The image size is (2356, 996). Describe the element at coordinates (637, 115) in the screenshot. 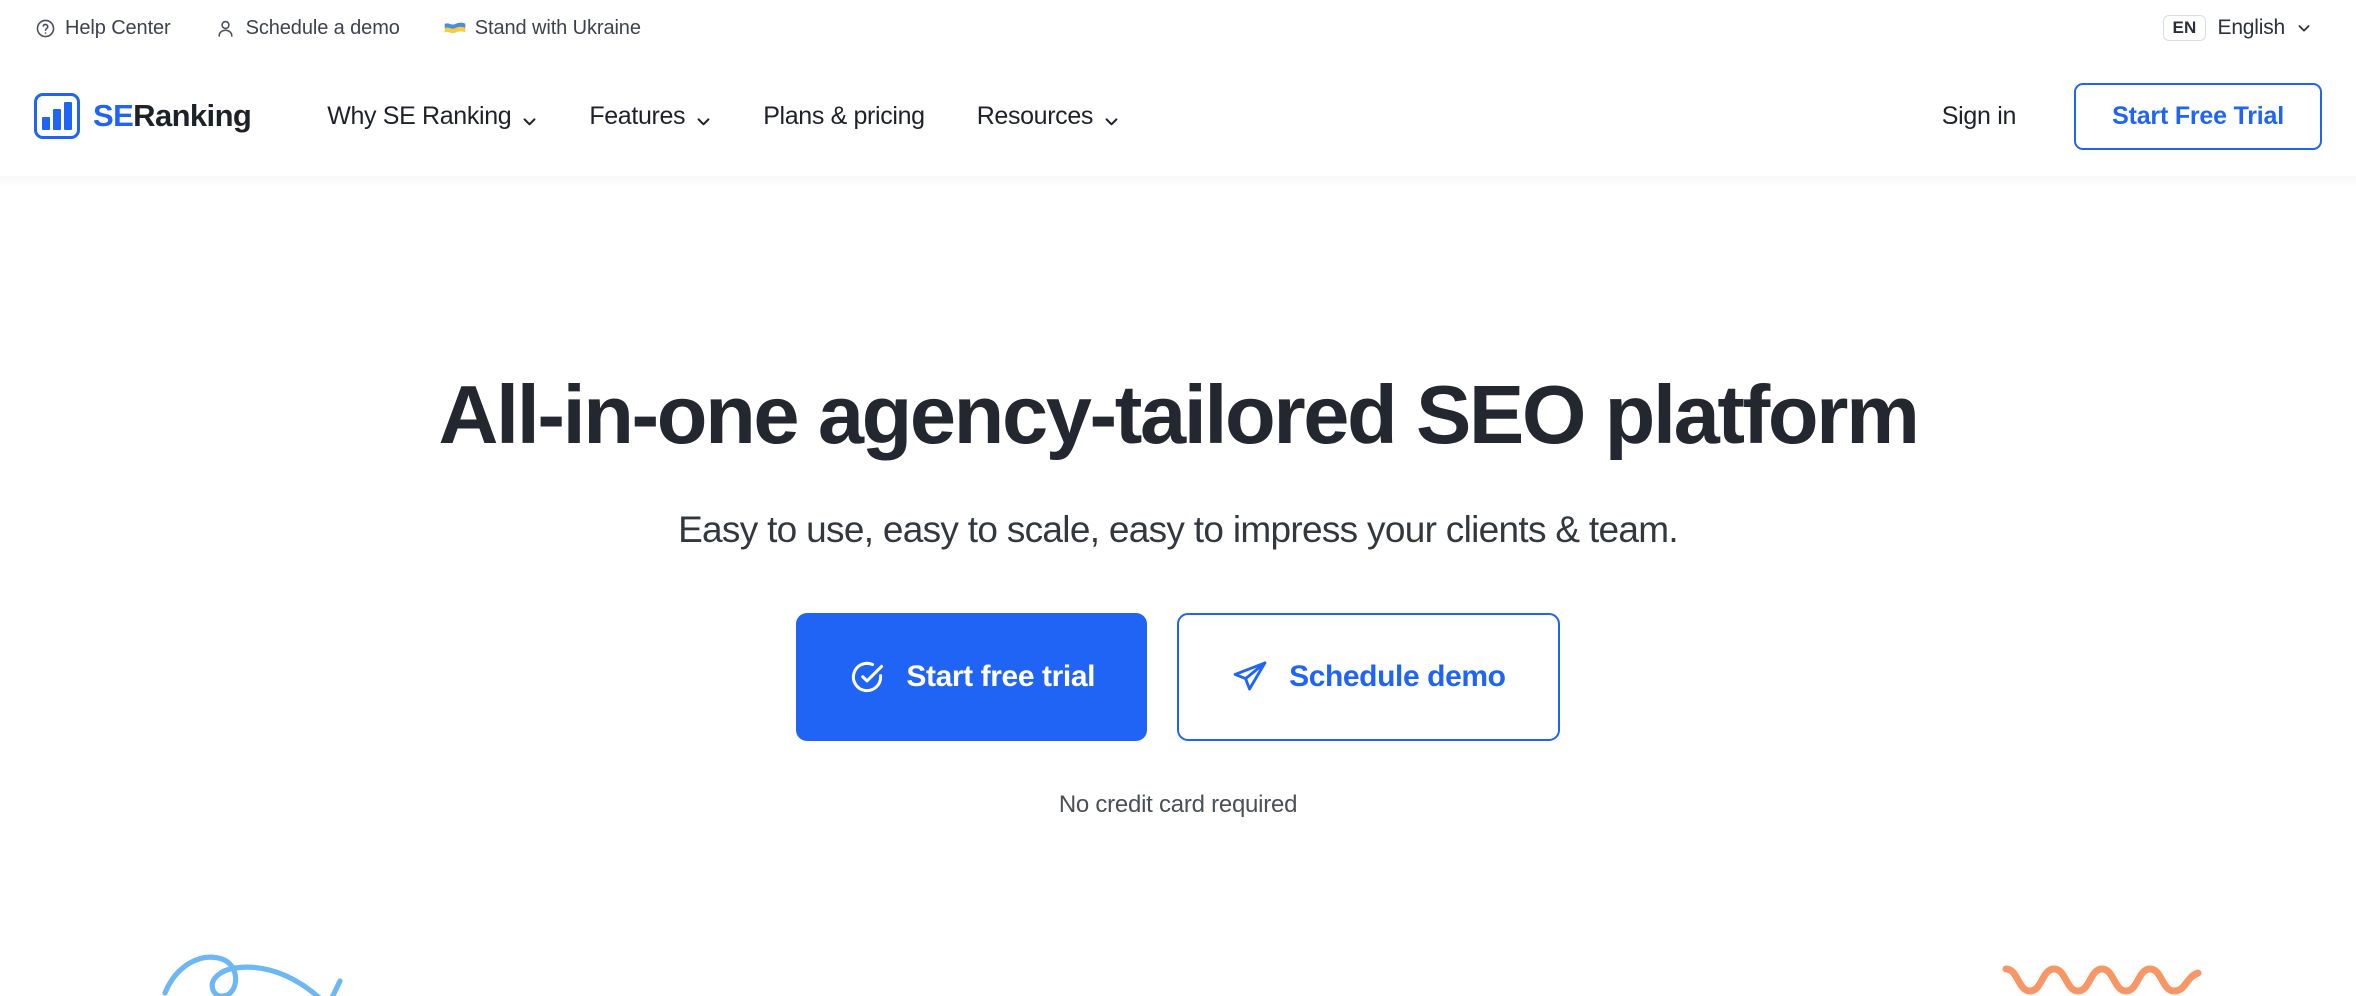

I see `nav-label: Features` at that location.